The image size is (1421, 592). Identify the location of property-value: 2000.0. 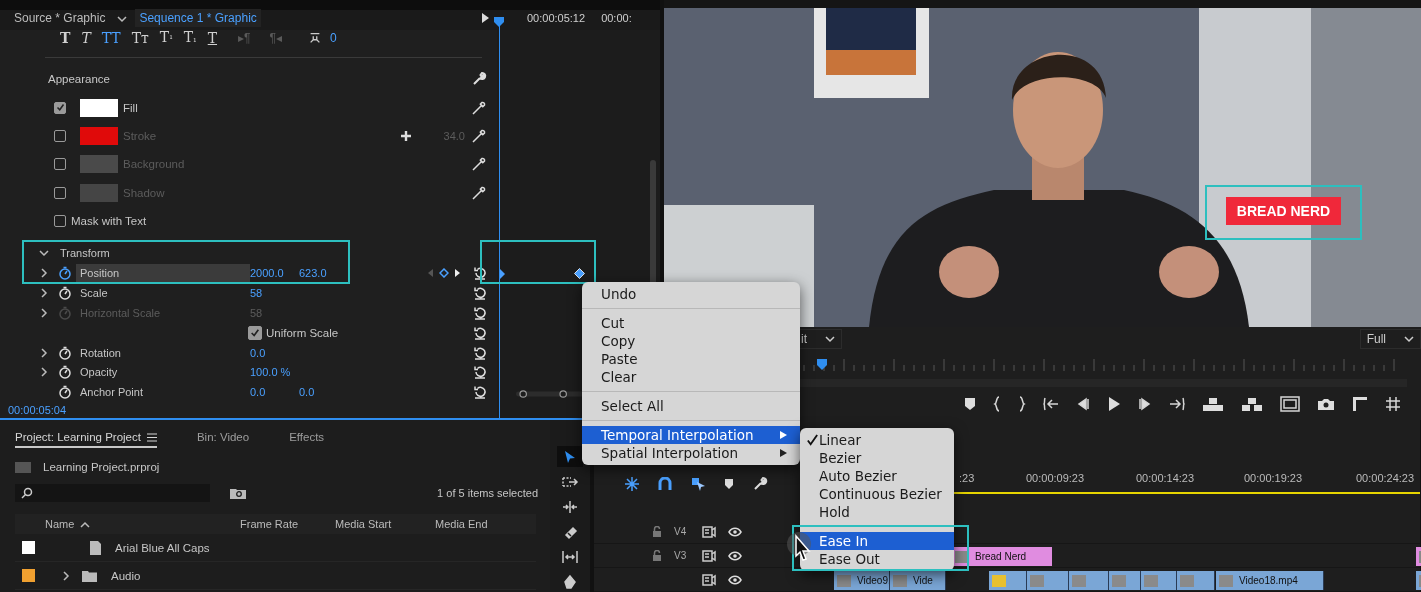
(274, 273).